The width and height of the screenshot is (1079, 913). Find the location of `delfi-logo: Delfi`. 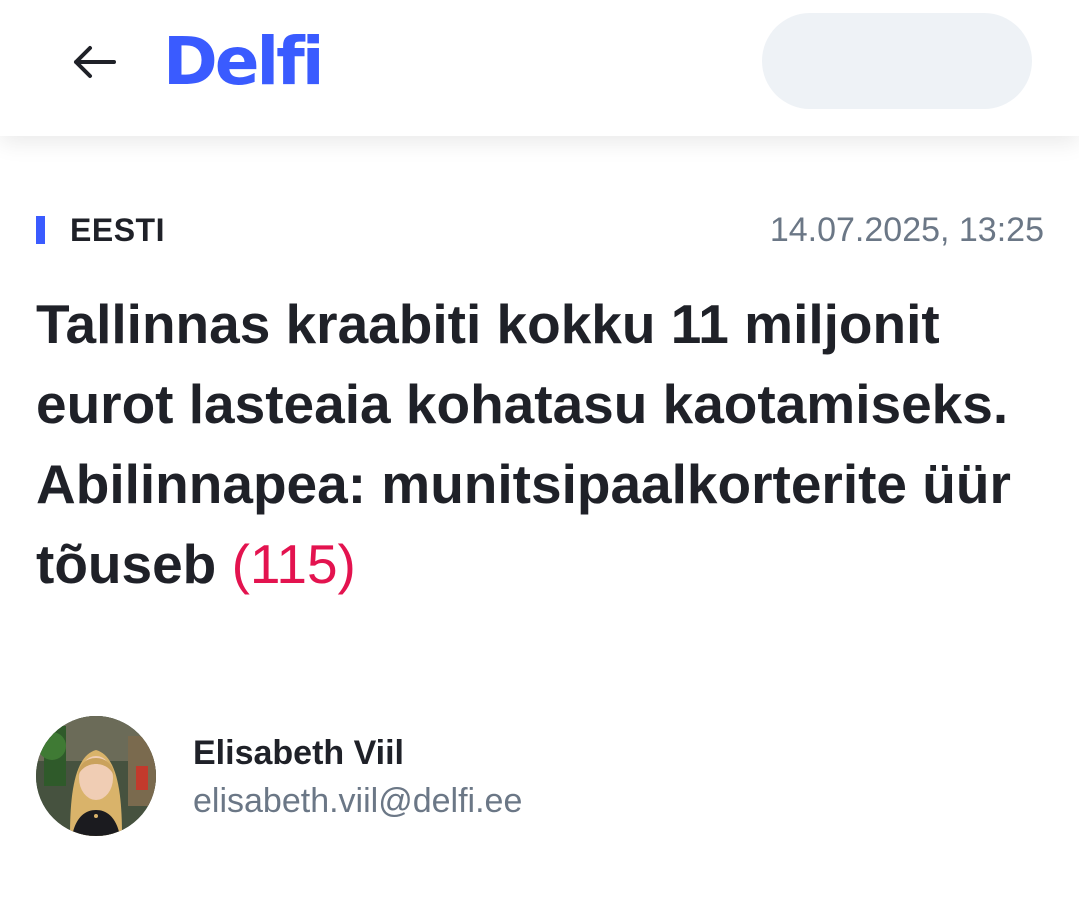

delfi-logo: Delfi is located at coordinates (244, 62).